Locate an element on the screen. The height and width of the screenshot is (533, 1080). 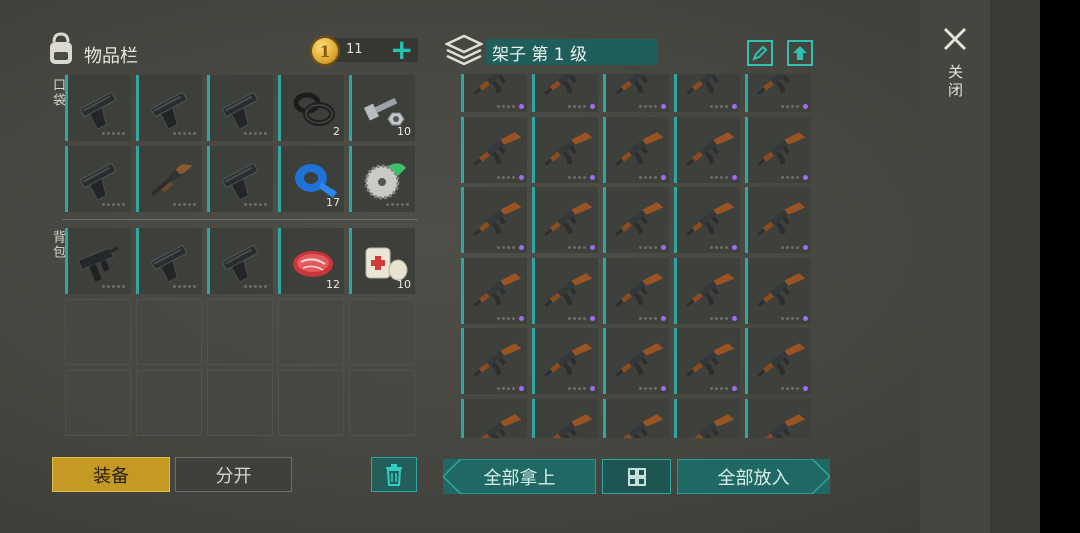
take-all-button: 全部拿上 is located at coordinates (519, 476).